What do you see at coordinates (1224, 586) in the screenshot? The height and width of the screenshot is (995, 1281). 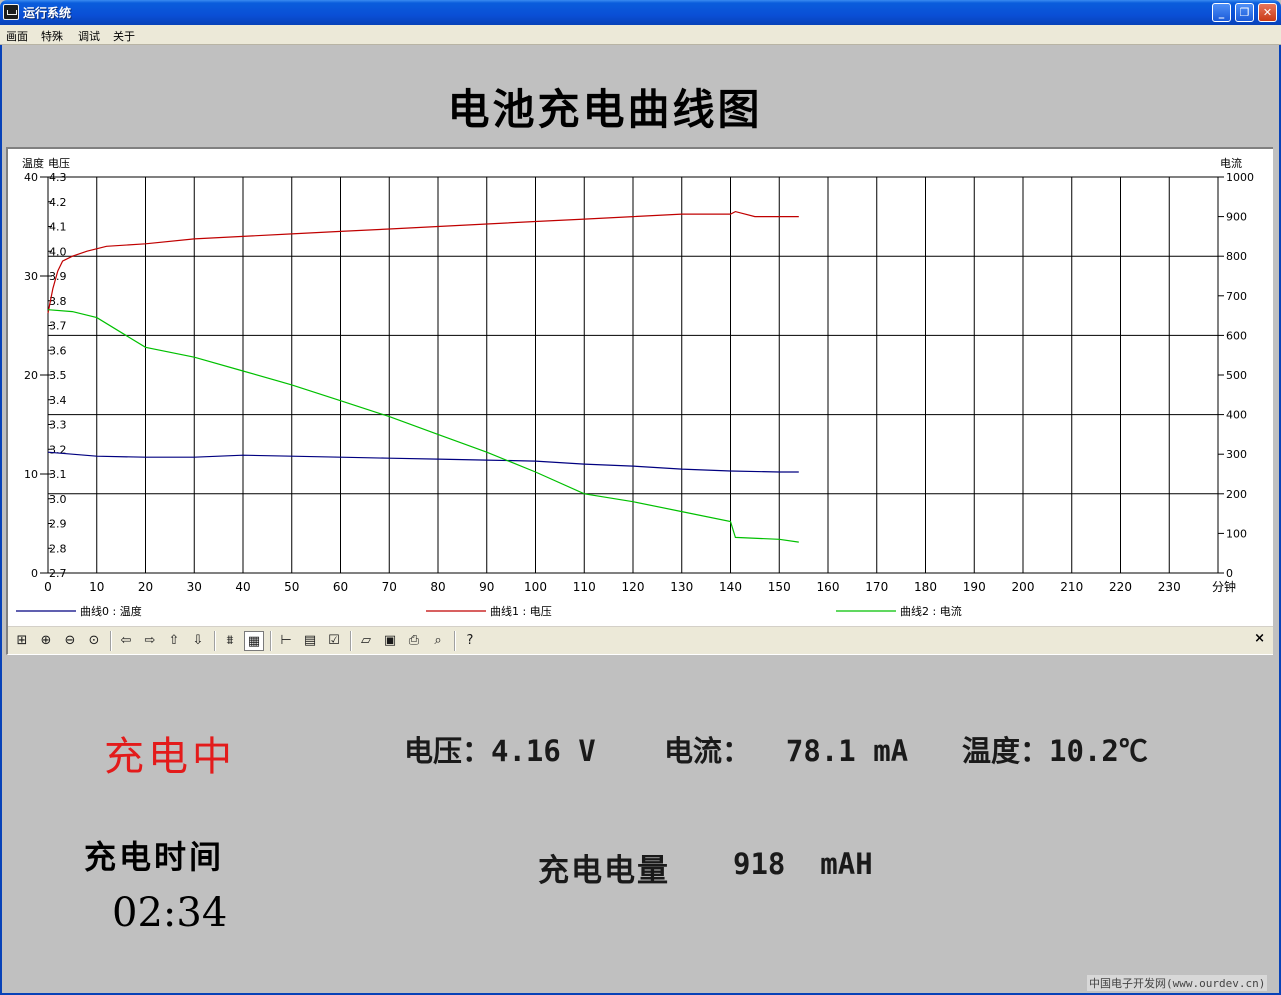 I see `x-axis-label: 分钟` at bounding box center [1224, 586].